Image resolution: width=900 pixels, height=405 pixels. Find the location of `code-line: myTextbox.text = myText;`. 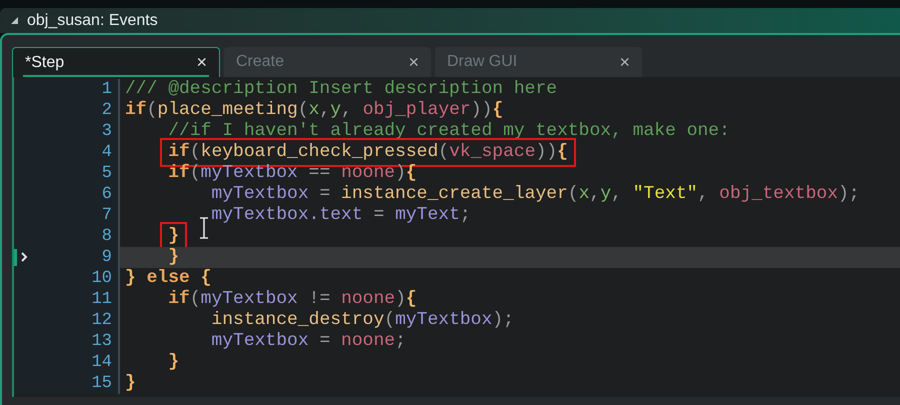

code-line: myTextbox.text = myText; is located at coordinates (341, 215).